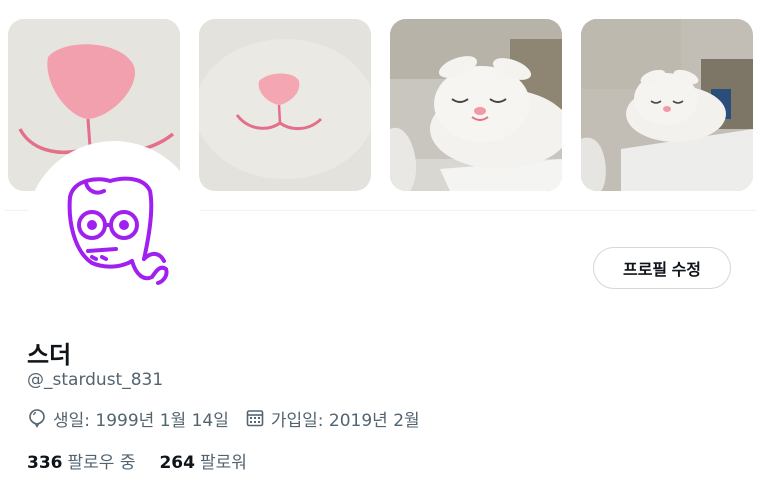 The height and width of the screenshot is (485, 761). What do you see at coordinates (149, 460) in the screenshot?
I see `follow-stats: 336 팔로우 중 264 팔로워` at bounding box center [149, 460].